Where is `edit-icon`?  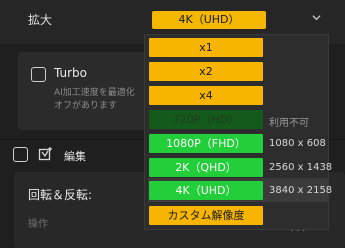 edit-icon is located at coordinates (45, 154).